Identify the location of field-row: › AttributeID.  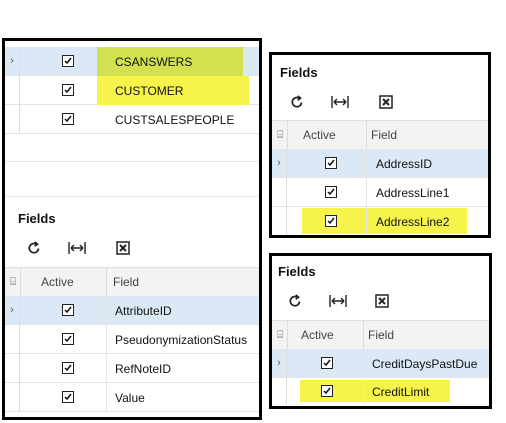
(132, 310).